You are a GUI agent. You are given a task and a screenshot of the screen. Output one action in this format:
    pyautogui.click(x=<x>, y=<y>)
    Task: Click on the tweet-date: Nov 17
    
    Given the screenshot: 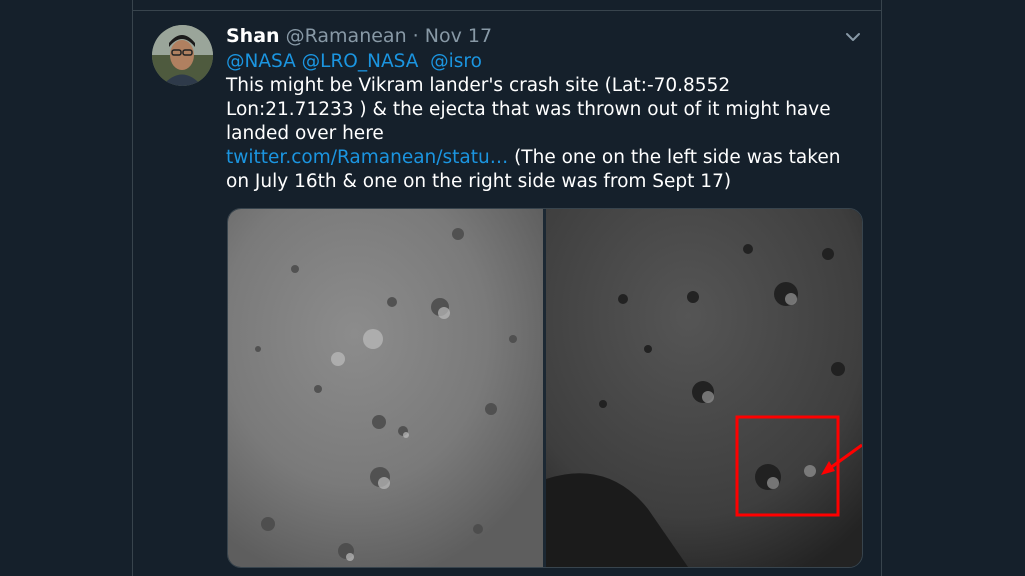 What is the action you would take?
    pyautogui.click(x=458, y=36)
    